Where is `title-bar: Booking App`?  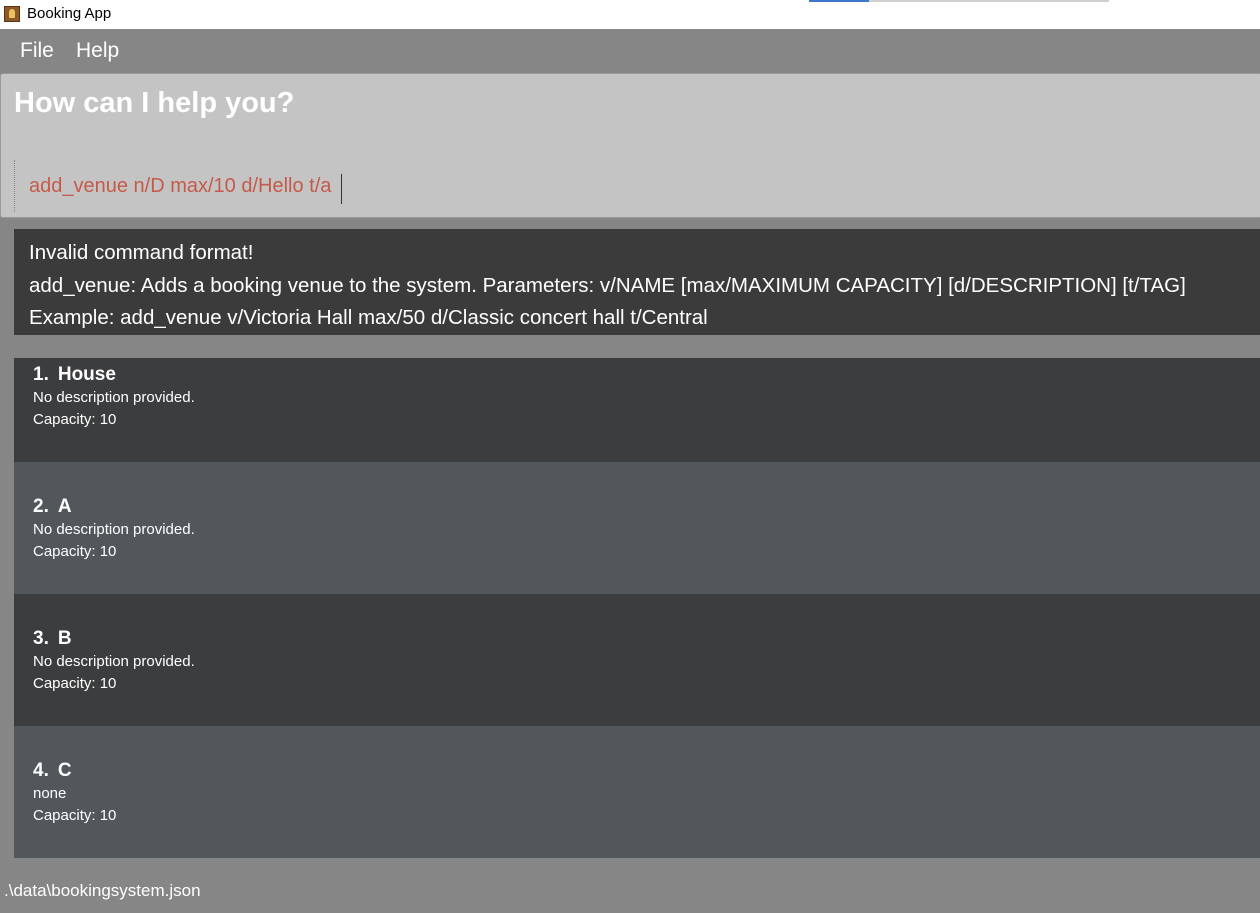
title-bar: Booking App is located at coordinates (630, 14).